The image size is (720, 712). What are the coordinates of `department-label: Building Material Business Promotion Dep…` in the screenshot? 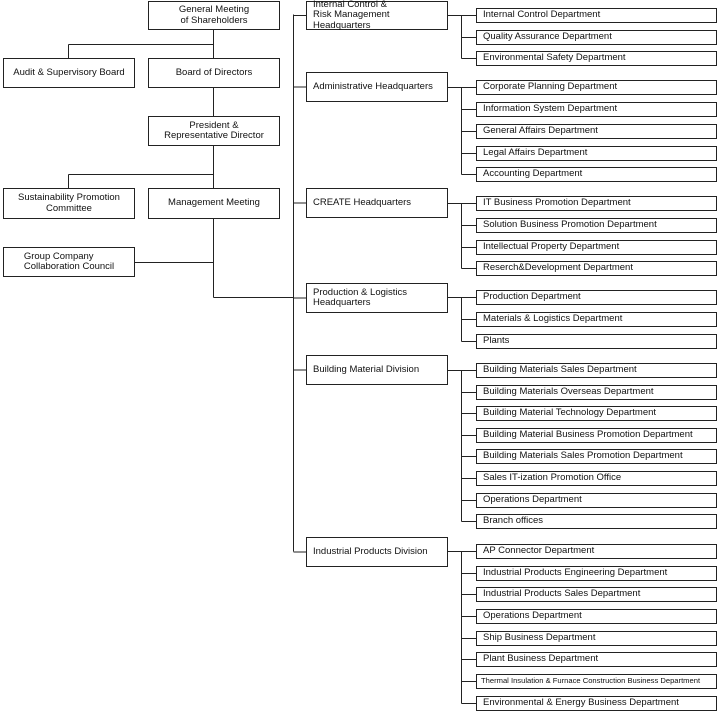 It's located at (588, 435).